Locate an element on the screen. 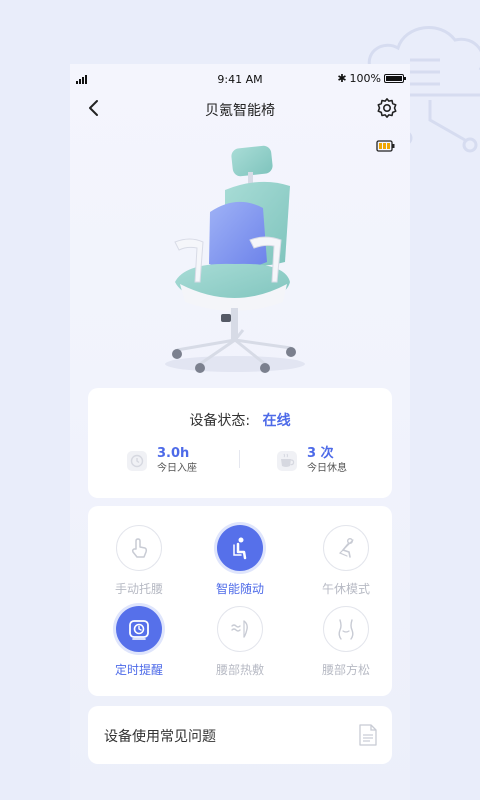 The width and height of the screenshot is (480, 800). mode-label: 手动托腰 is located at coordinates (138, 589).